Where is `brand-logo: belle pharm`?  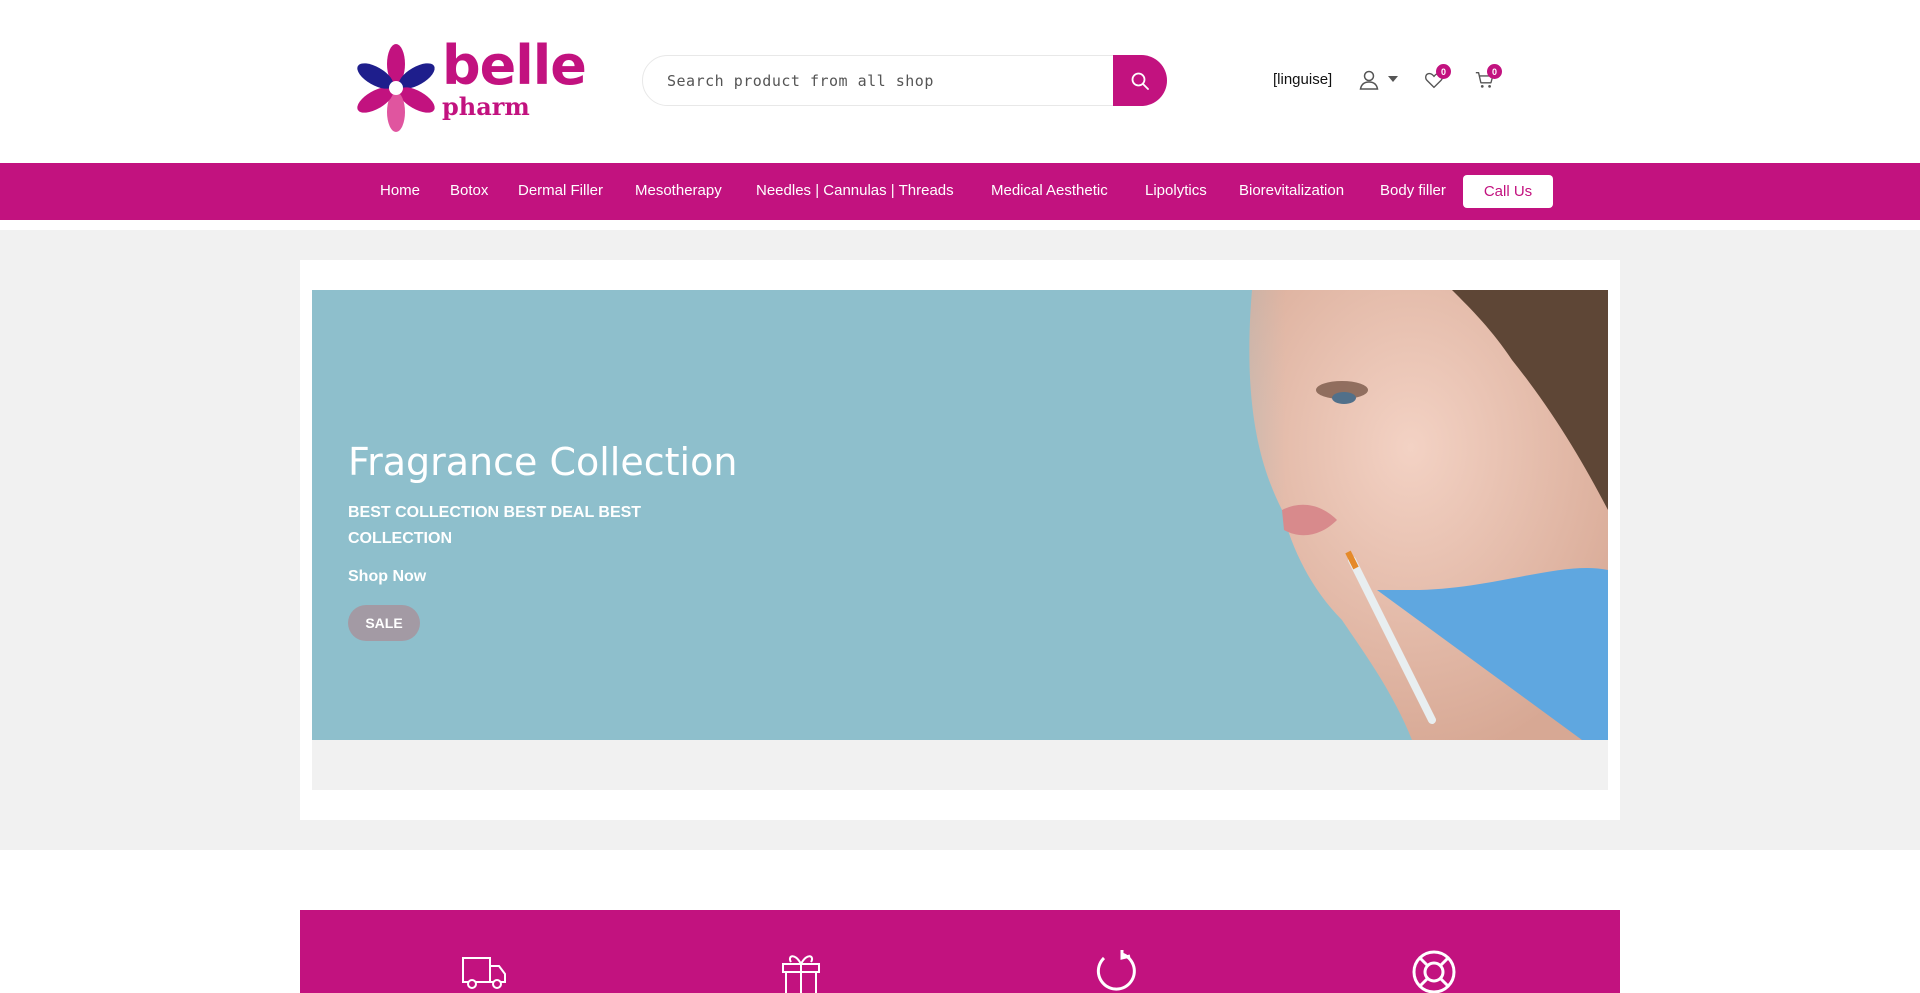
brand-logo: belle pharm is located at coordinates (469, 83).